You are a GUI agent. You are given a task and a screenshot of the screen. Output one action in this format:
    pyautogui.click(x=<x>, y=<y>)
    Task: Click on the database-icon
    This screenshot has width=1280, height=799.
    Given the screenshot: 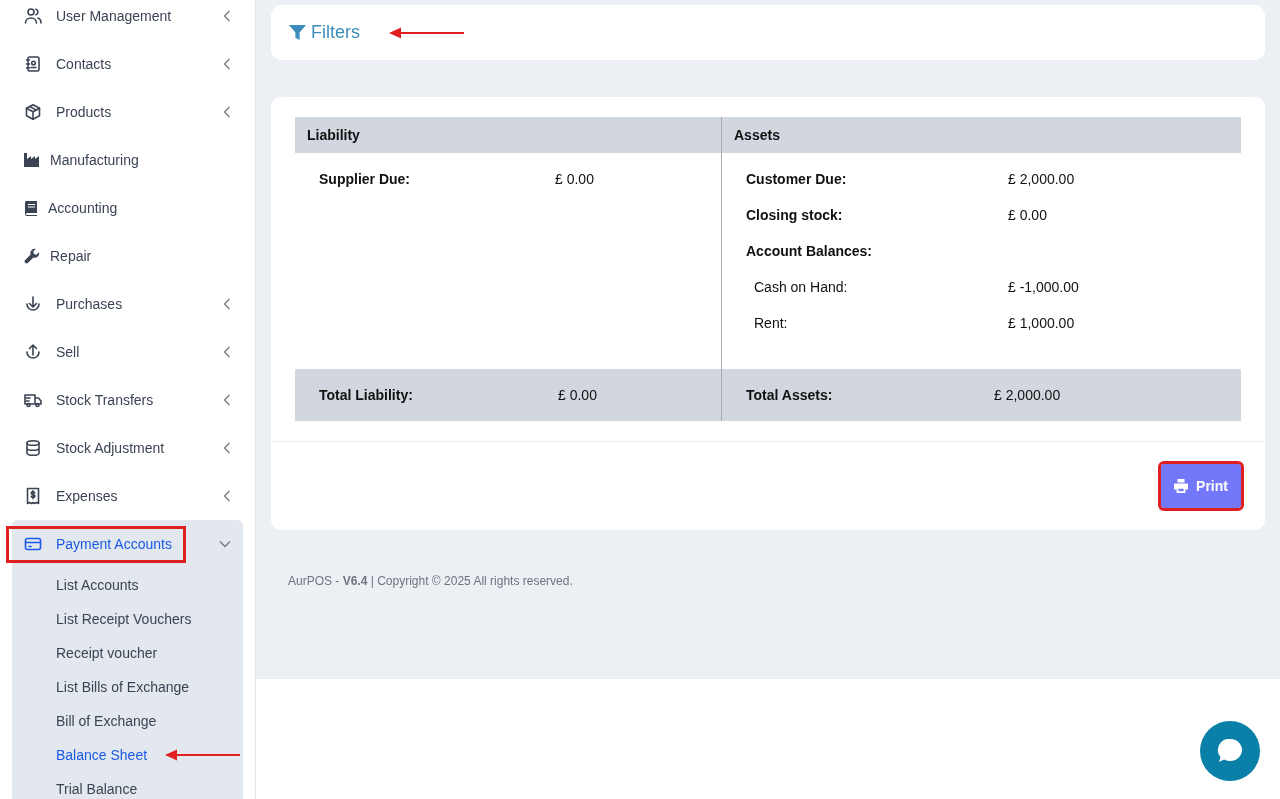 What is the action you would take?
    pyautogui.click(x=33, y=448)
    